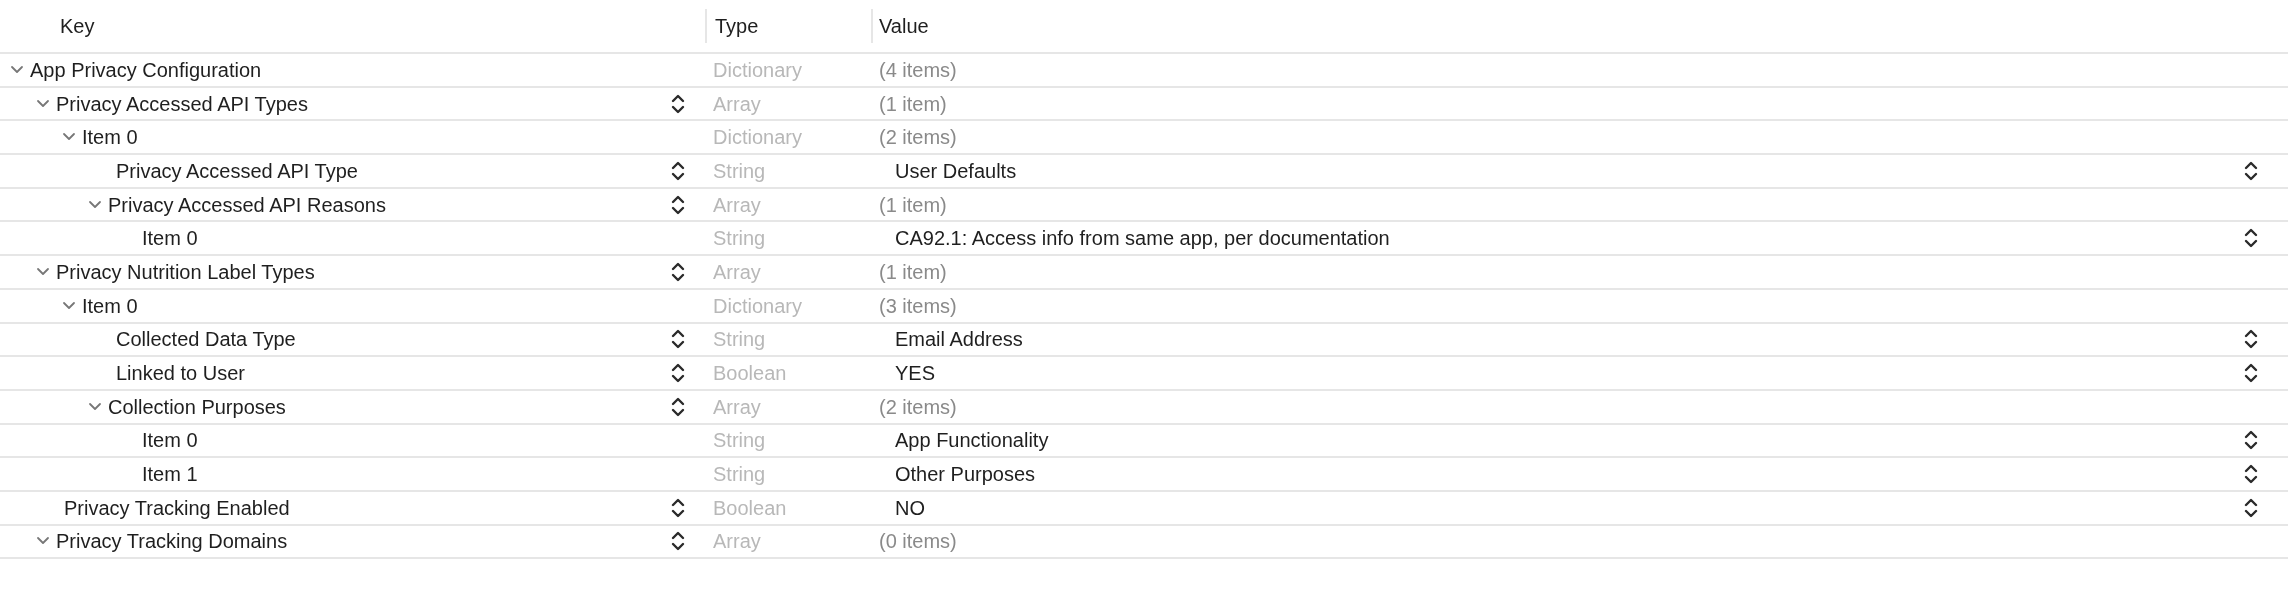 The width and height of the screenshot is (2288, 612). Describe the element at coordinates (965, 475) in the screenshot. I see `value-label: Other Purposes` at that location.